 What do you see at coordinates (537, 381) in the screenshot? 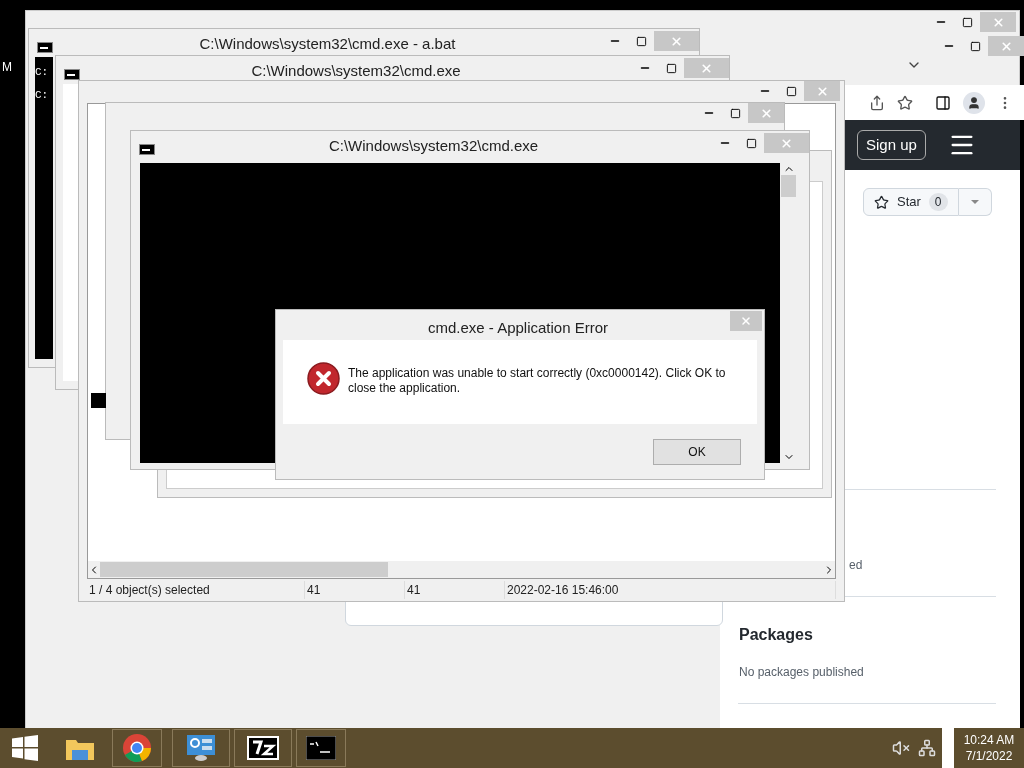
I see `error-message: The application was unable to start correctly (0xc0000142). Click OK to close the application.` at bounding box center [537, 381].